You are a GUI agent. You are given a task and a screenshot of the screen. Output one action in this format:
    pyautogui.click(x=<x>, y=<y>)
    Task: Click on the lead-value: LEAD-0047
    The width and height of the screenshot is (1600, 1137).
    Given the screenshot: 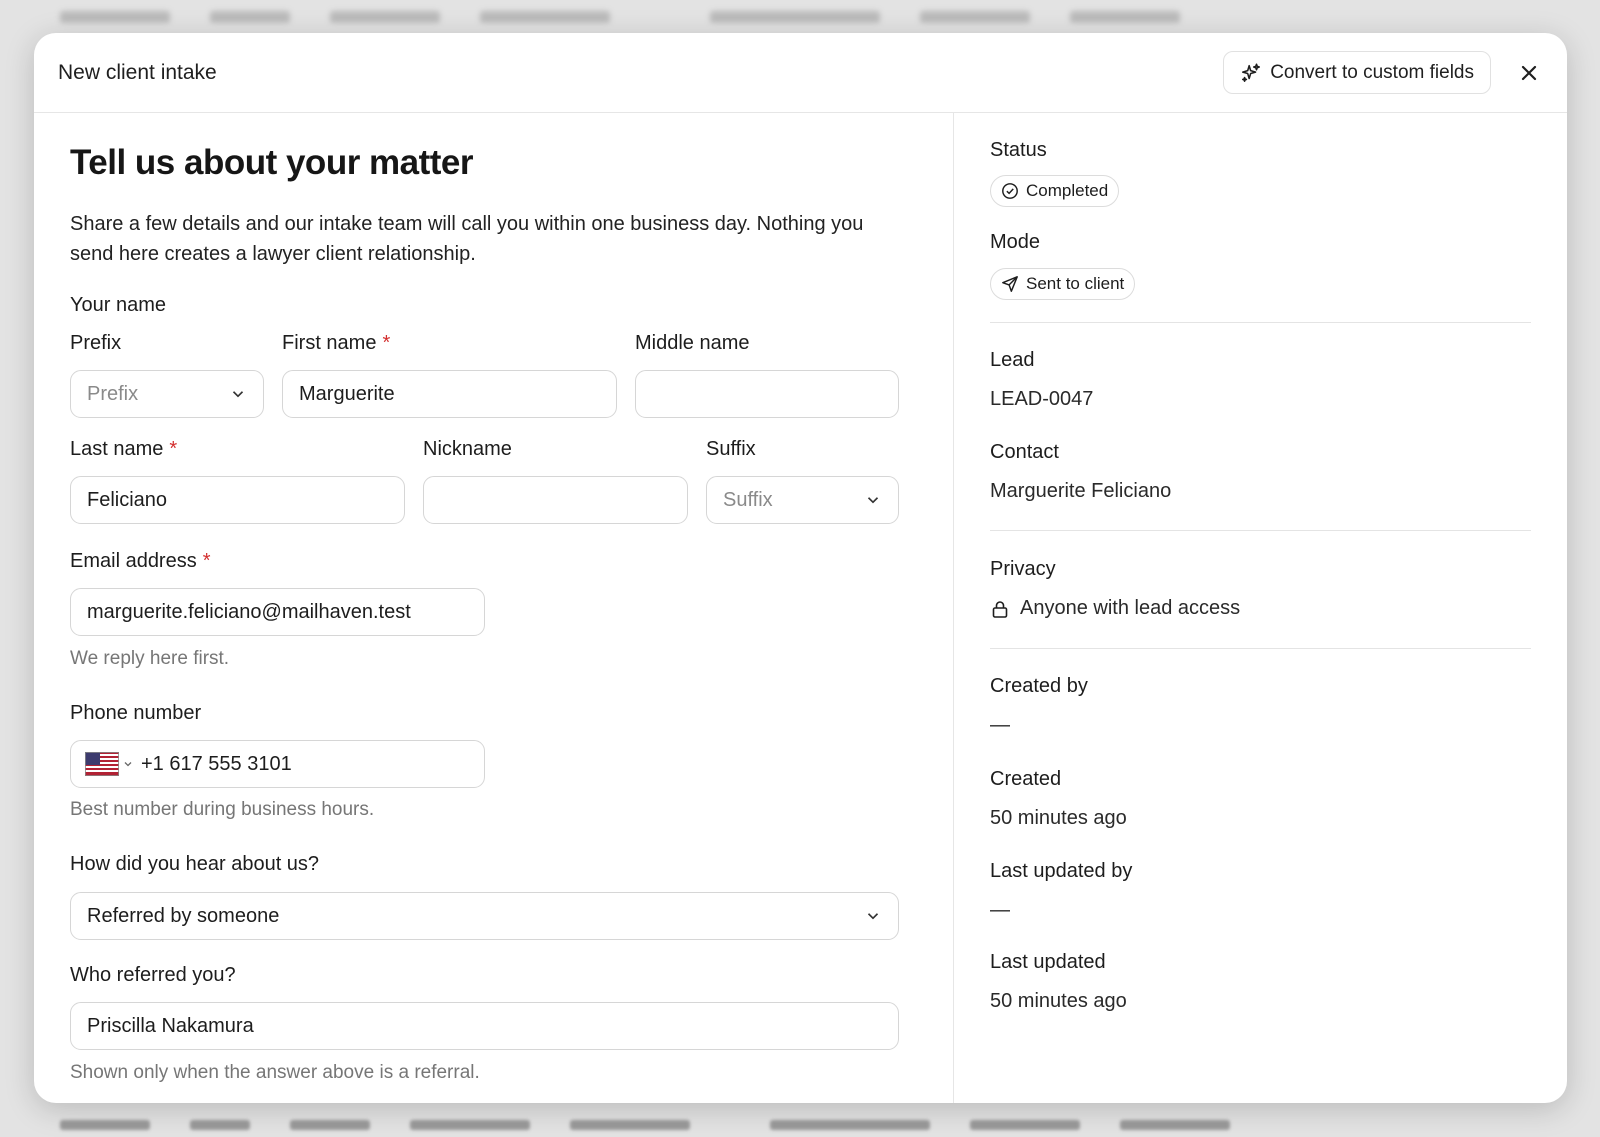 What is the action you would take?
    pyautogui.click(x=1042, y=399)
    